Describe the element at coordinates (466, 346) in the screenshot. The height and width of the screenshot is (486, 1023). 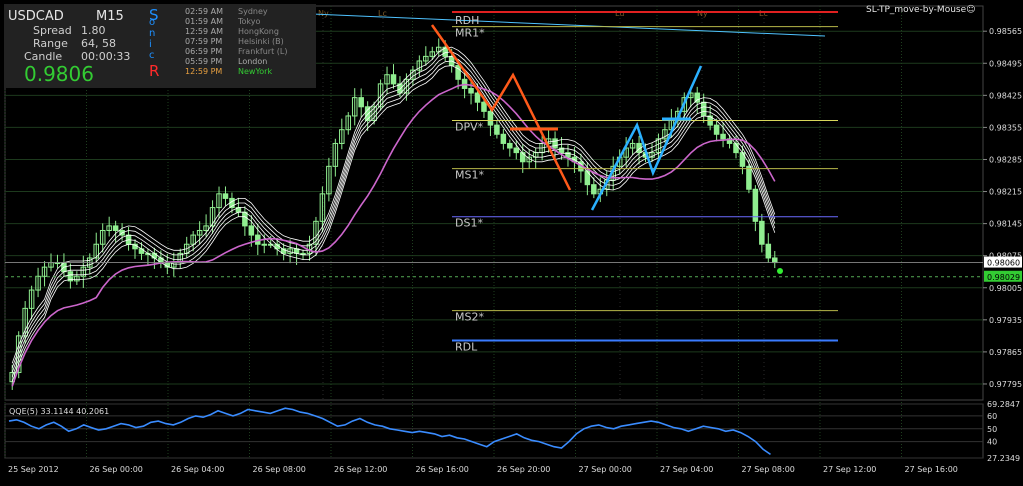
I see `pivot-level-label: RDL` at that location.